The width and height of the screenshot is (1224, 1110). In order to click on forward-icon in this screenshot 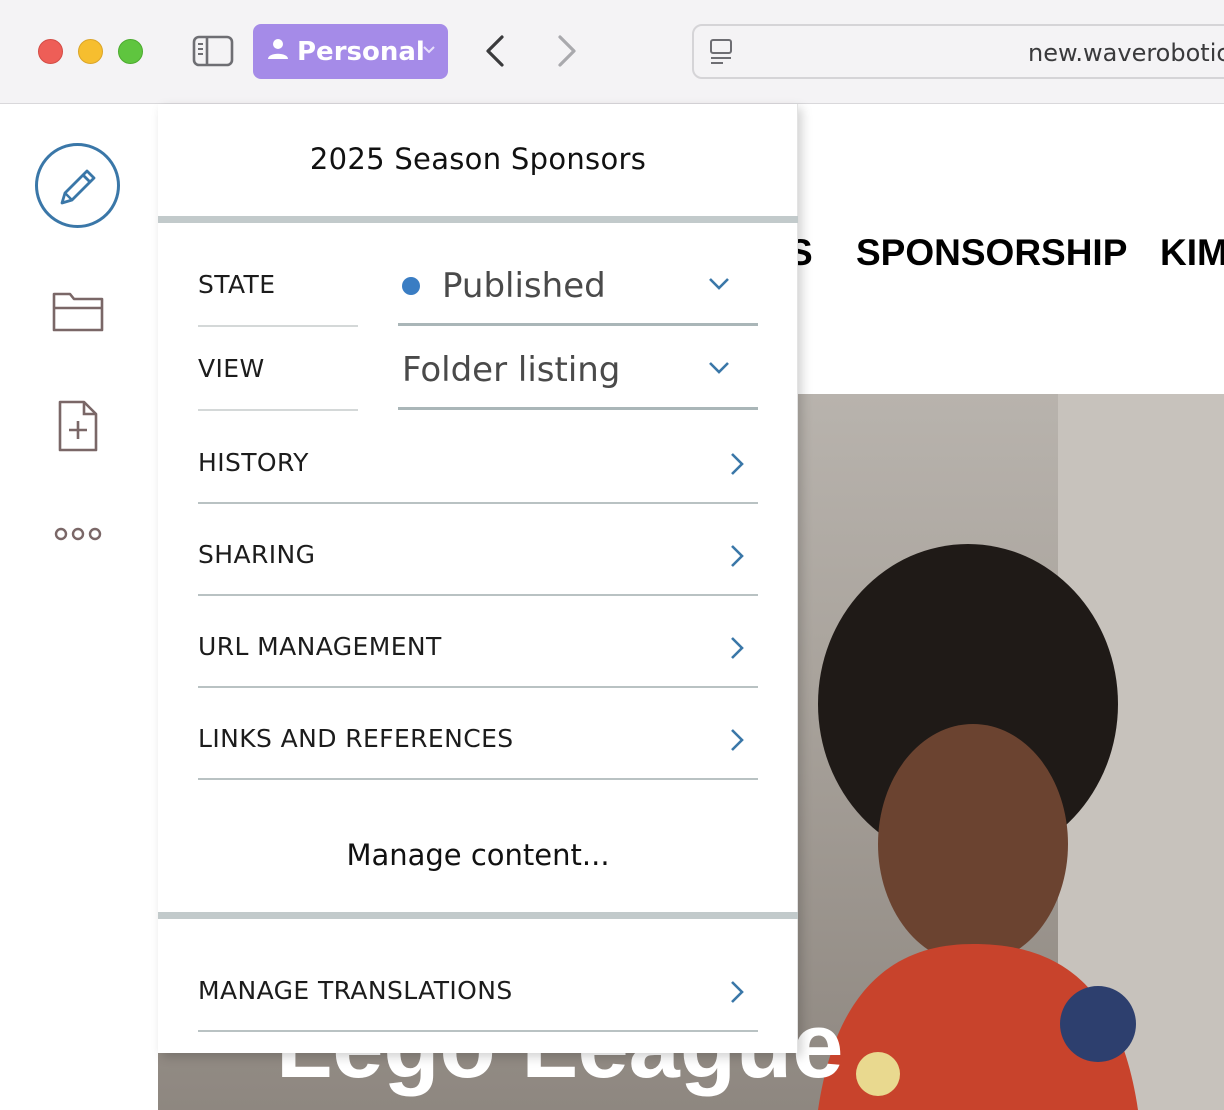, I will do `click(566, 51)`.